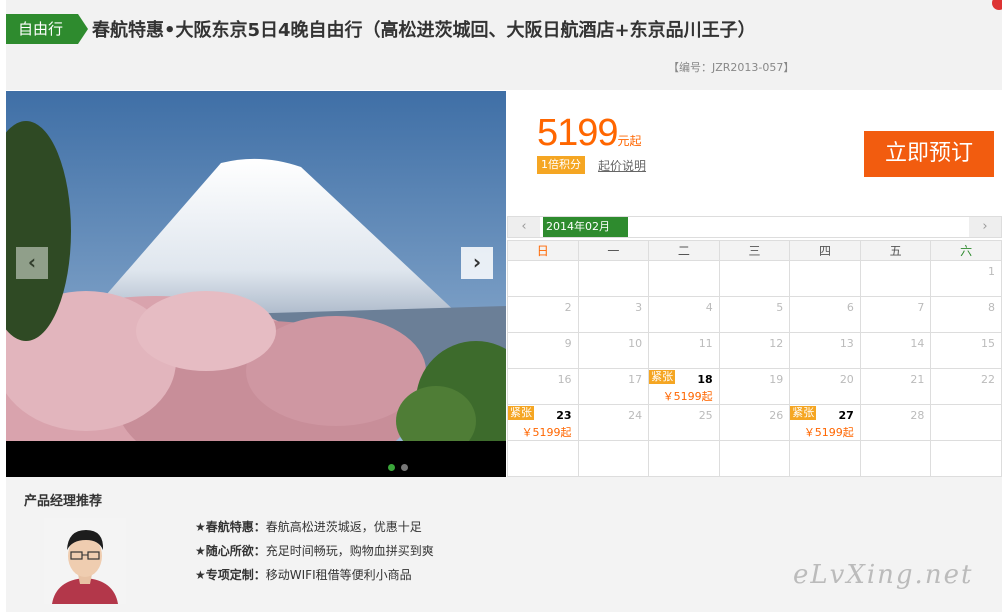 The width and height of the screenshot is (1002, 612). Describe the element at coordinates (578, 133) in the screenshot. I see `price-value: 5199` at that location.